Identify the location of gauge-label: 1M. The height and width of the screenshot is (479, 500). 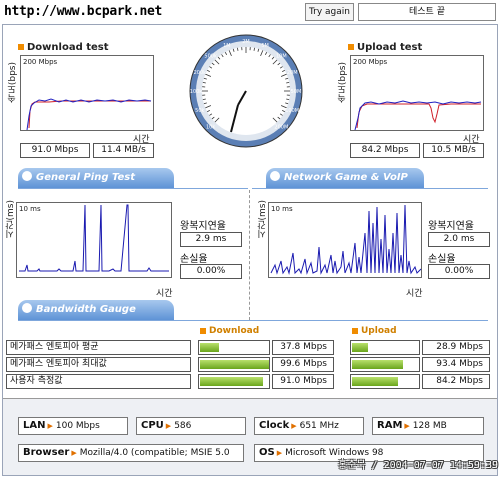
(227, 46).